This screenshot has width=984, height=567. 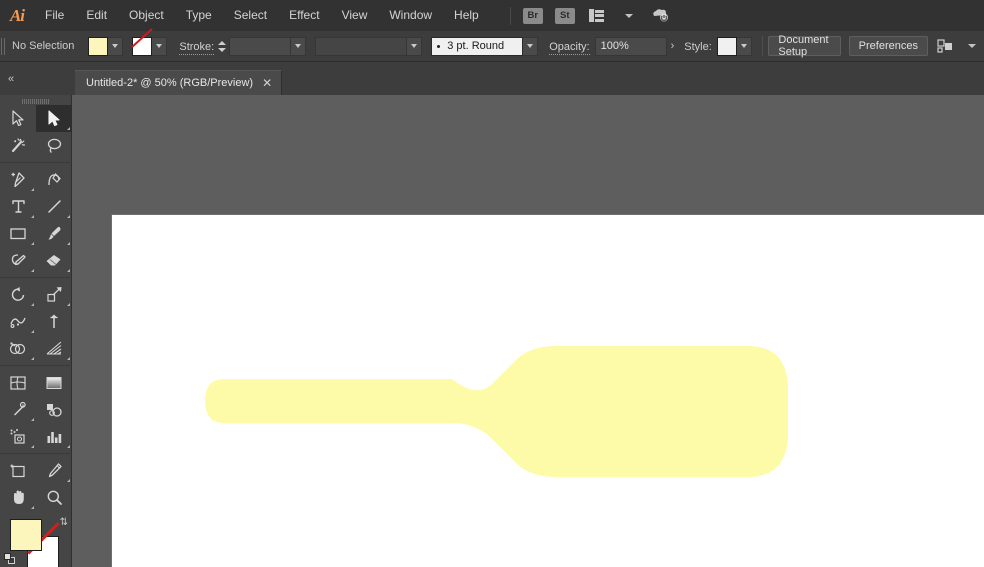 I want to click on brush-preview-icon, so click(x=439, y=46).